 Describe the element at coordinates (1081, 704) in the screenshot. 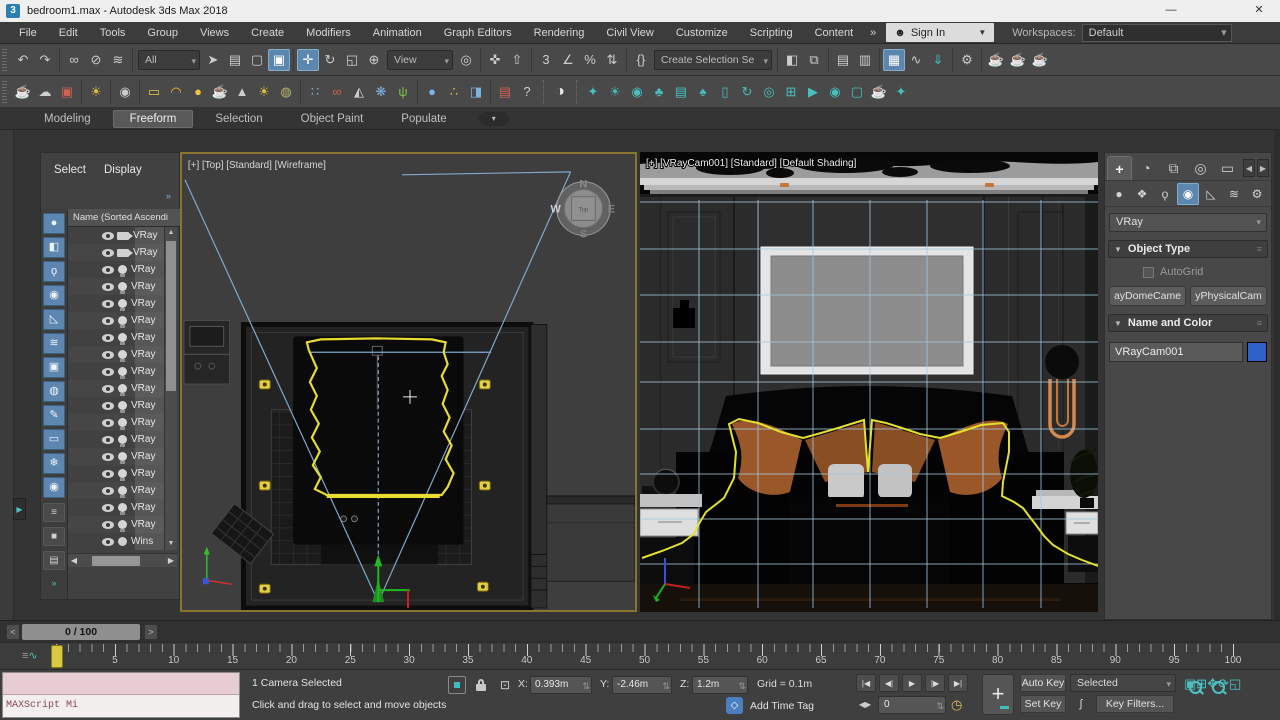

I see `new-key-mode-icon: ʃ` at that location.